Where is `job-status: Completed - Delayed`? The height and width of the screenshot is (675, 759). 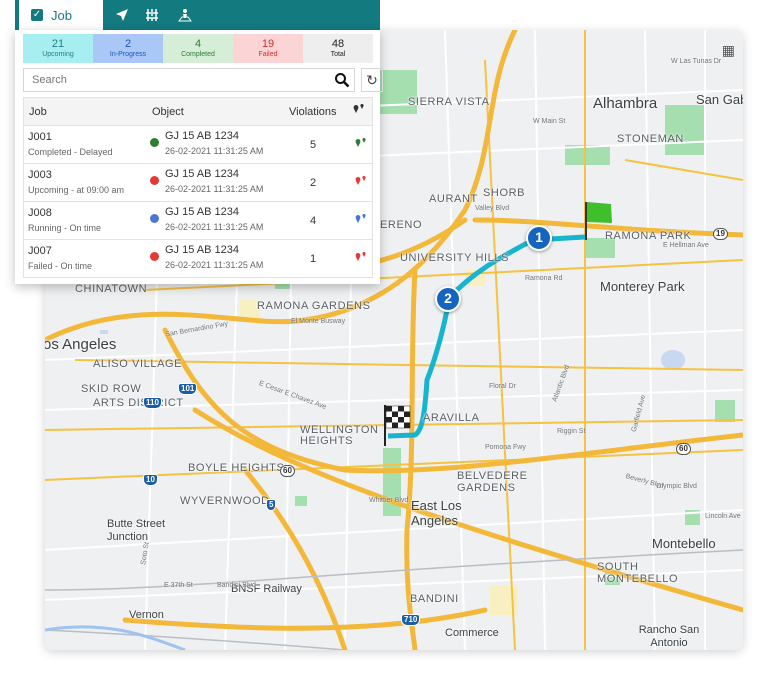
job-status: Completed - Delayed is located at coordinates (70, 152).